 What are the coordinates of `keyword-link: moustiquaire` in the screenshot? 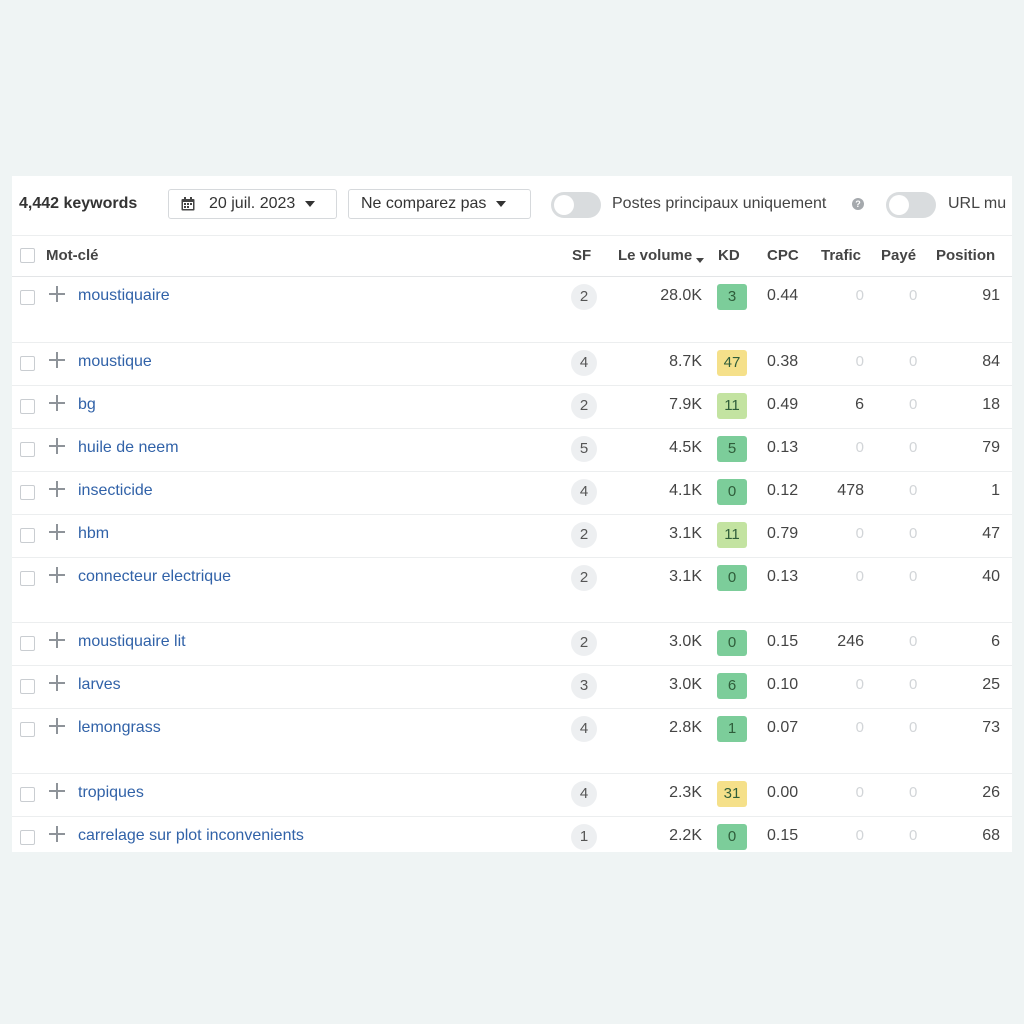 It's located at (124, 296).